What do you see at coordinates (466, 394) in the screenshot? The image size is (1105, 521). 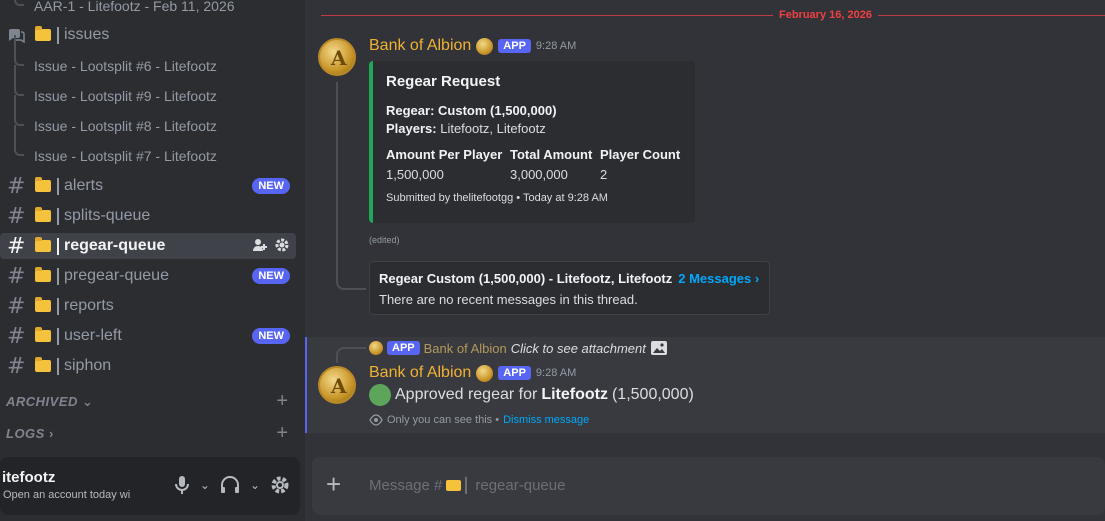 I see `message-text: Approved regear for` at bounding box center [466, 394].